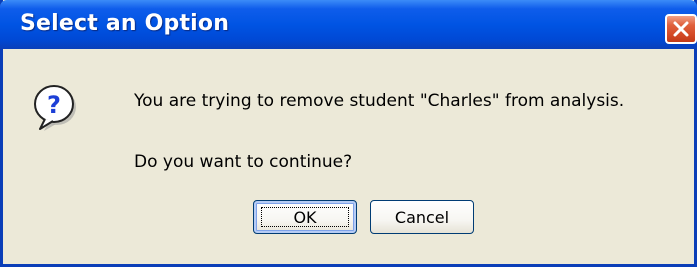  I want to click on question-icon: ?, so click(55, 108).